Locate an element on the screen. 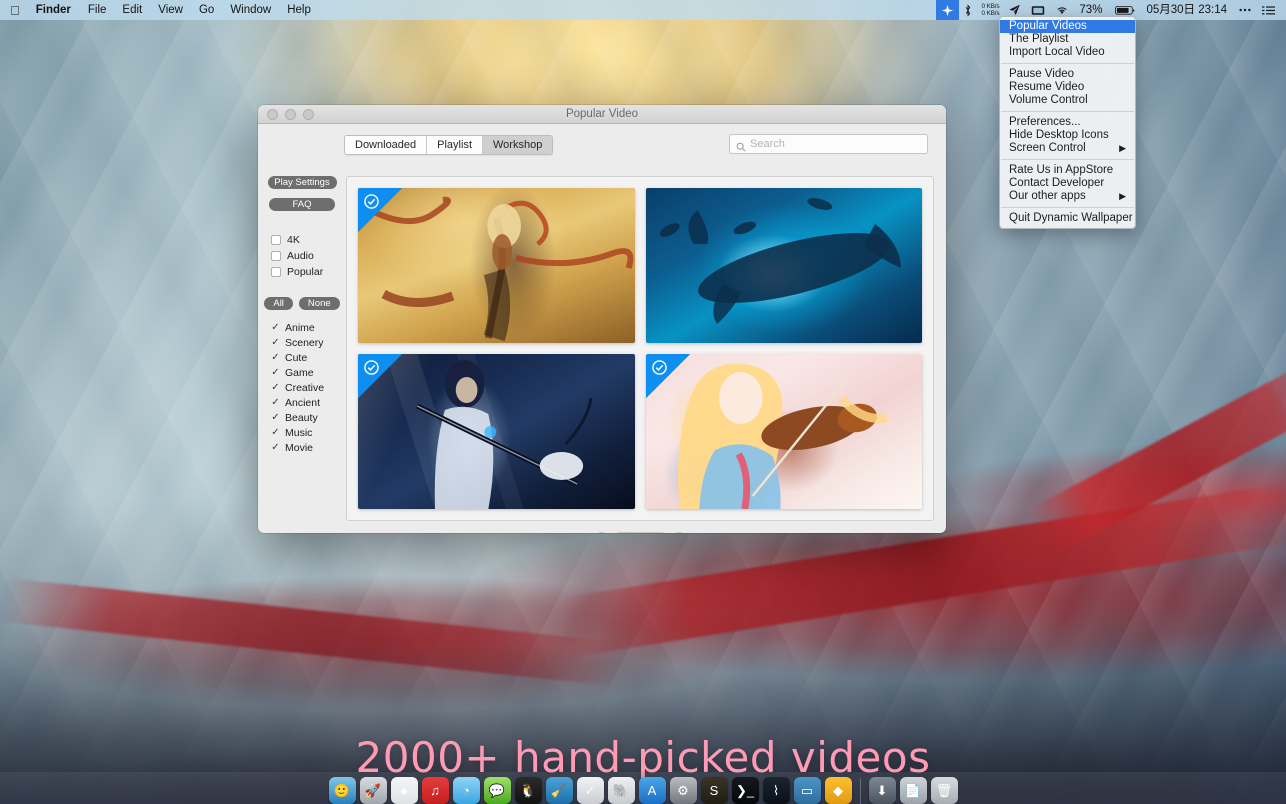 This screenshot has height=804, width=1286. checkbox-audio-box is located at coordinates (276, 256).